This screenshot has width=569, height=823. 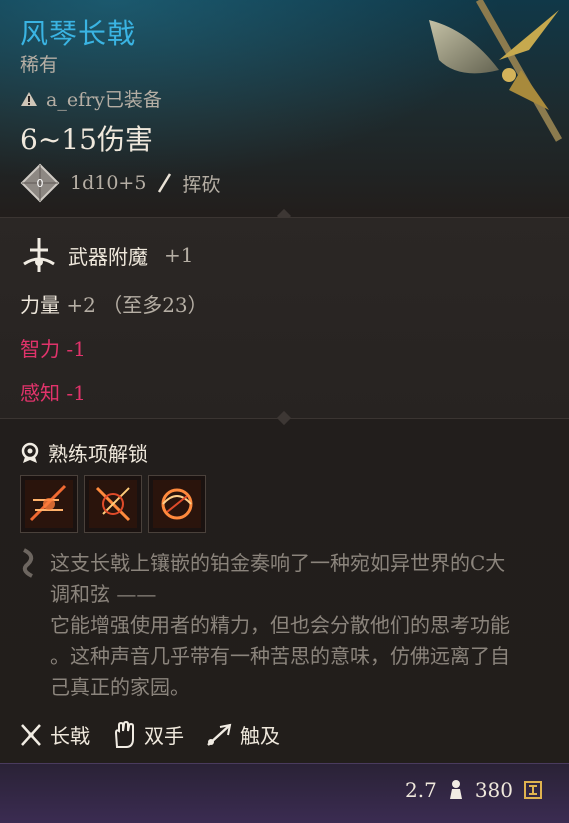 What do you see at coordinates (28, 563) in the screenshot?
I see `quote-icon` at bounding box center [28, 563].